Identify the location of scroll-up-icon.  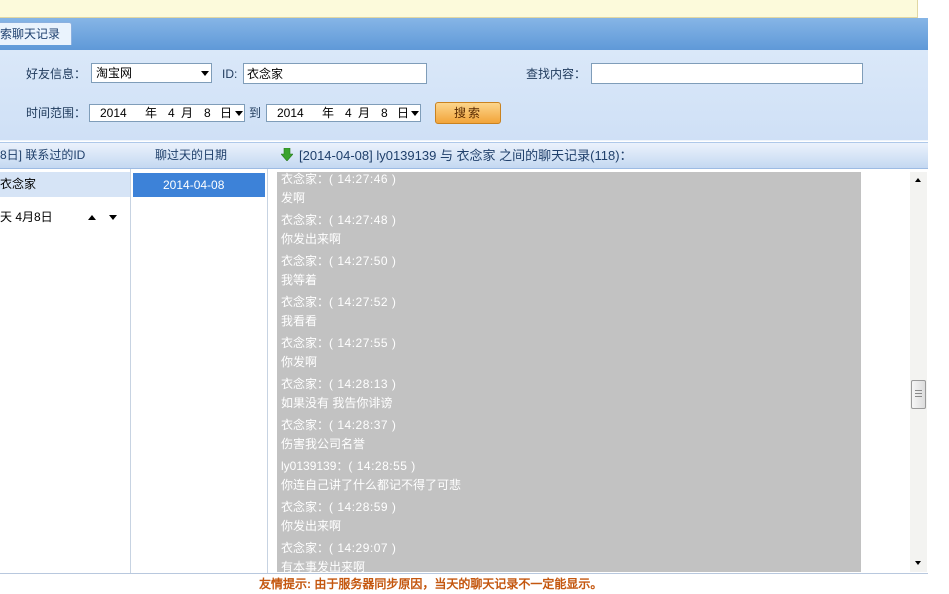
(918, 180).